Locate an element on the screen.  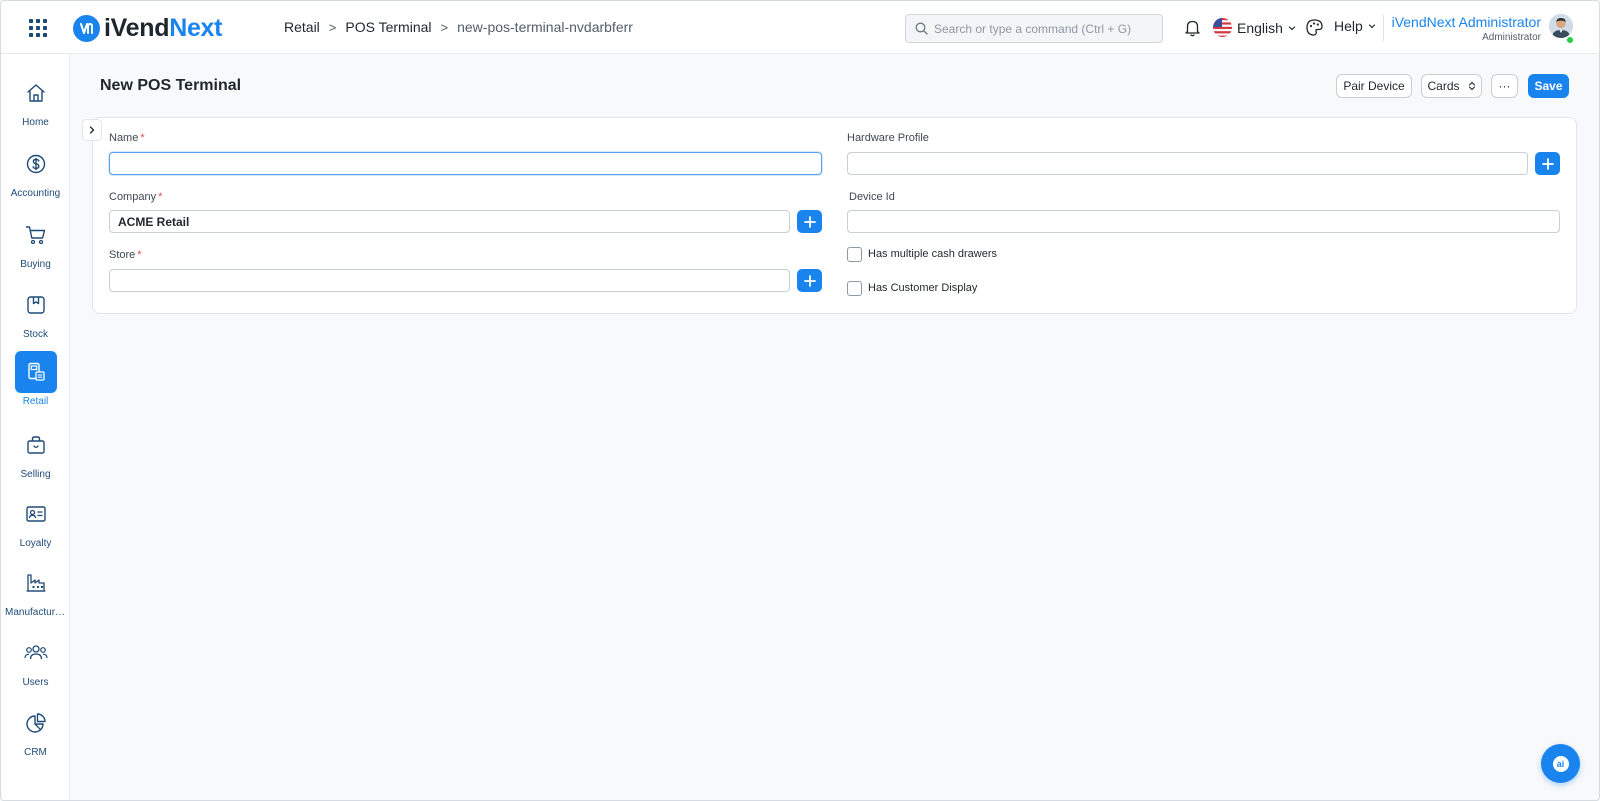
ai-assistant-button: ai is located at coordinates (1560, 763).